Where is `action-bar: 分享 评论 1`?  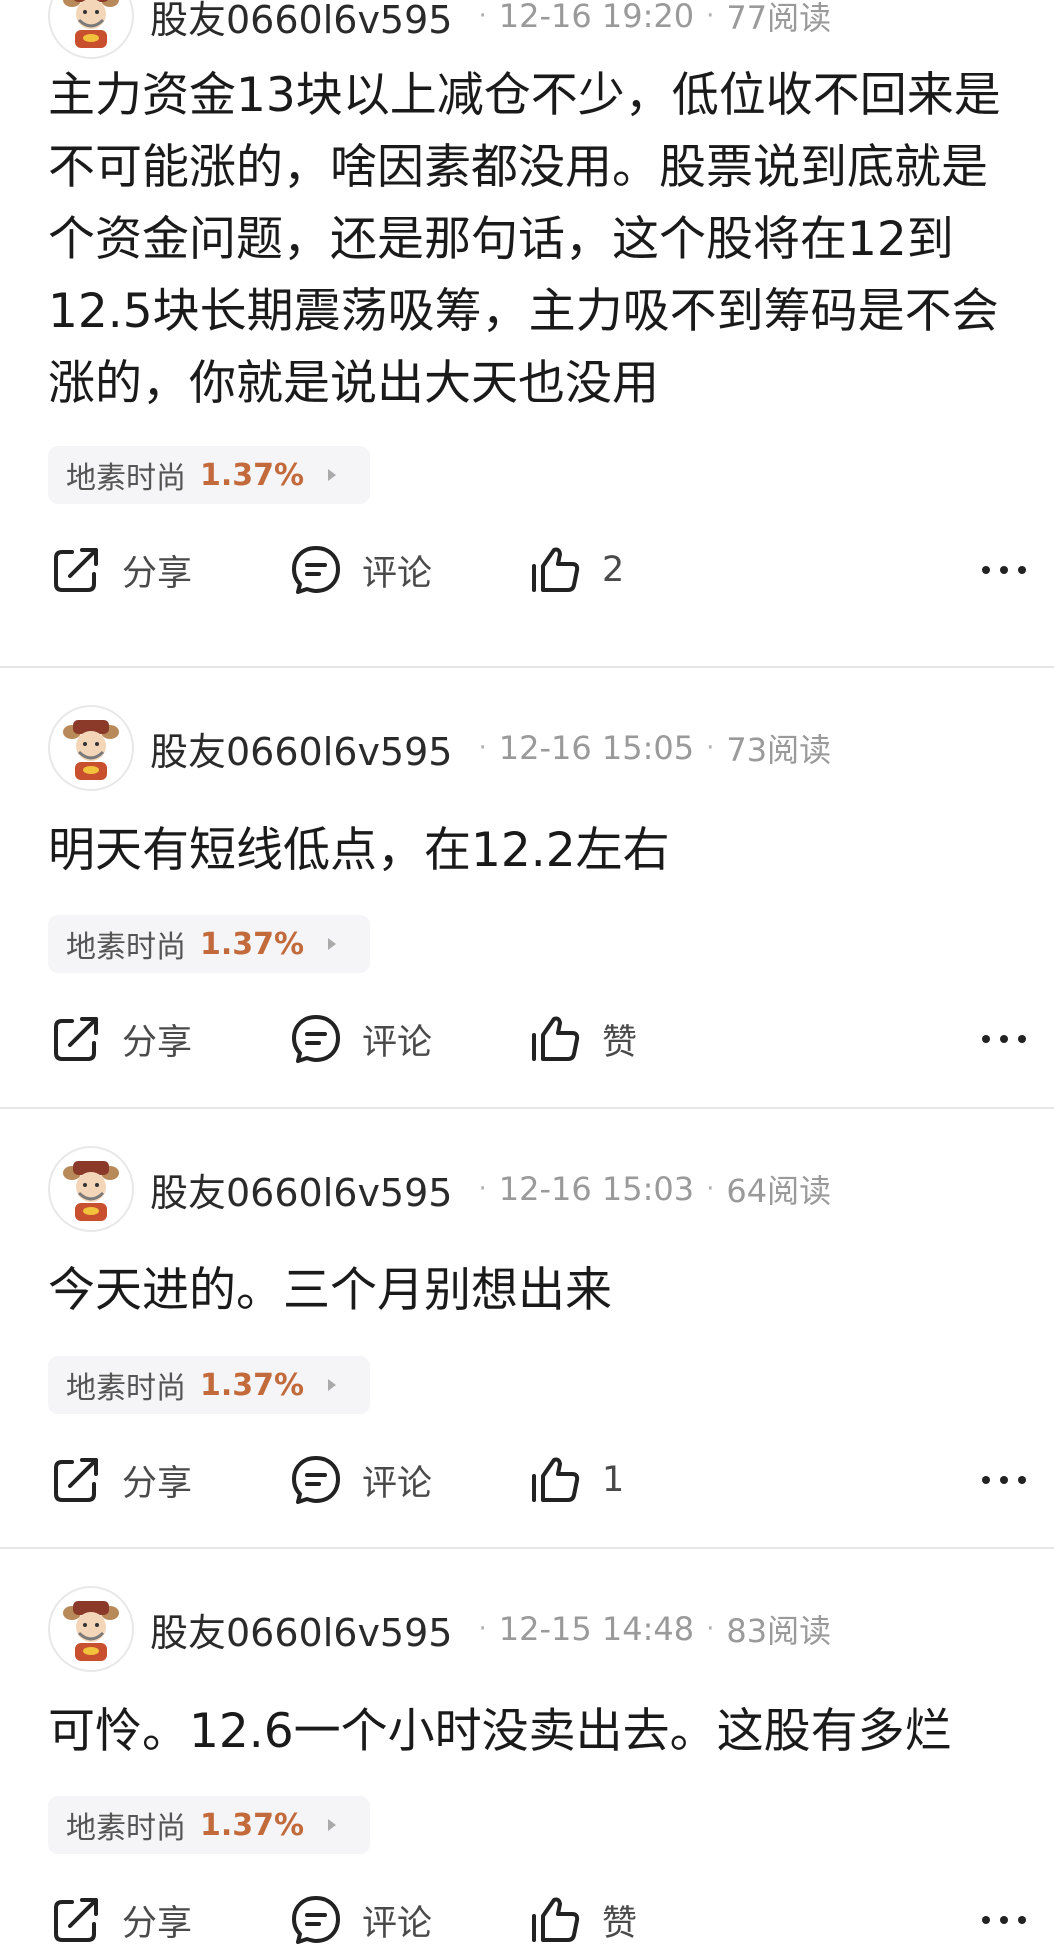 action-bar: 分享 评论 1 is located at coordinates (537, 1480).